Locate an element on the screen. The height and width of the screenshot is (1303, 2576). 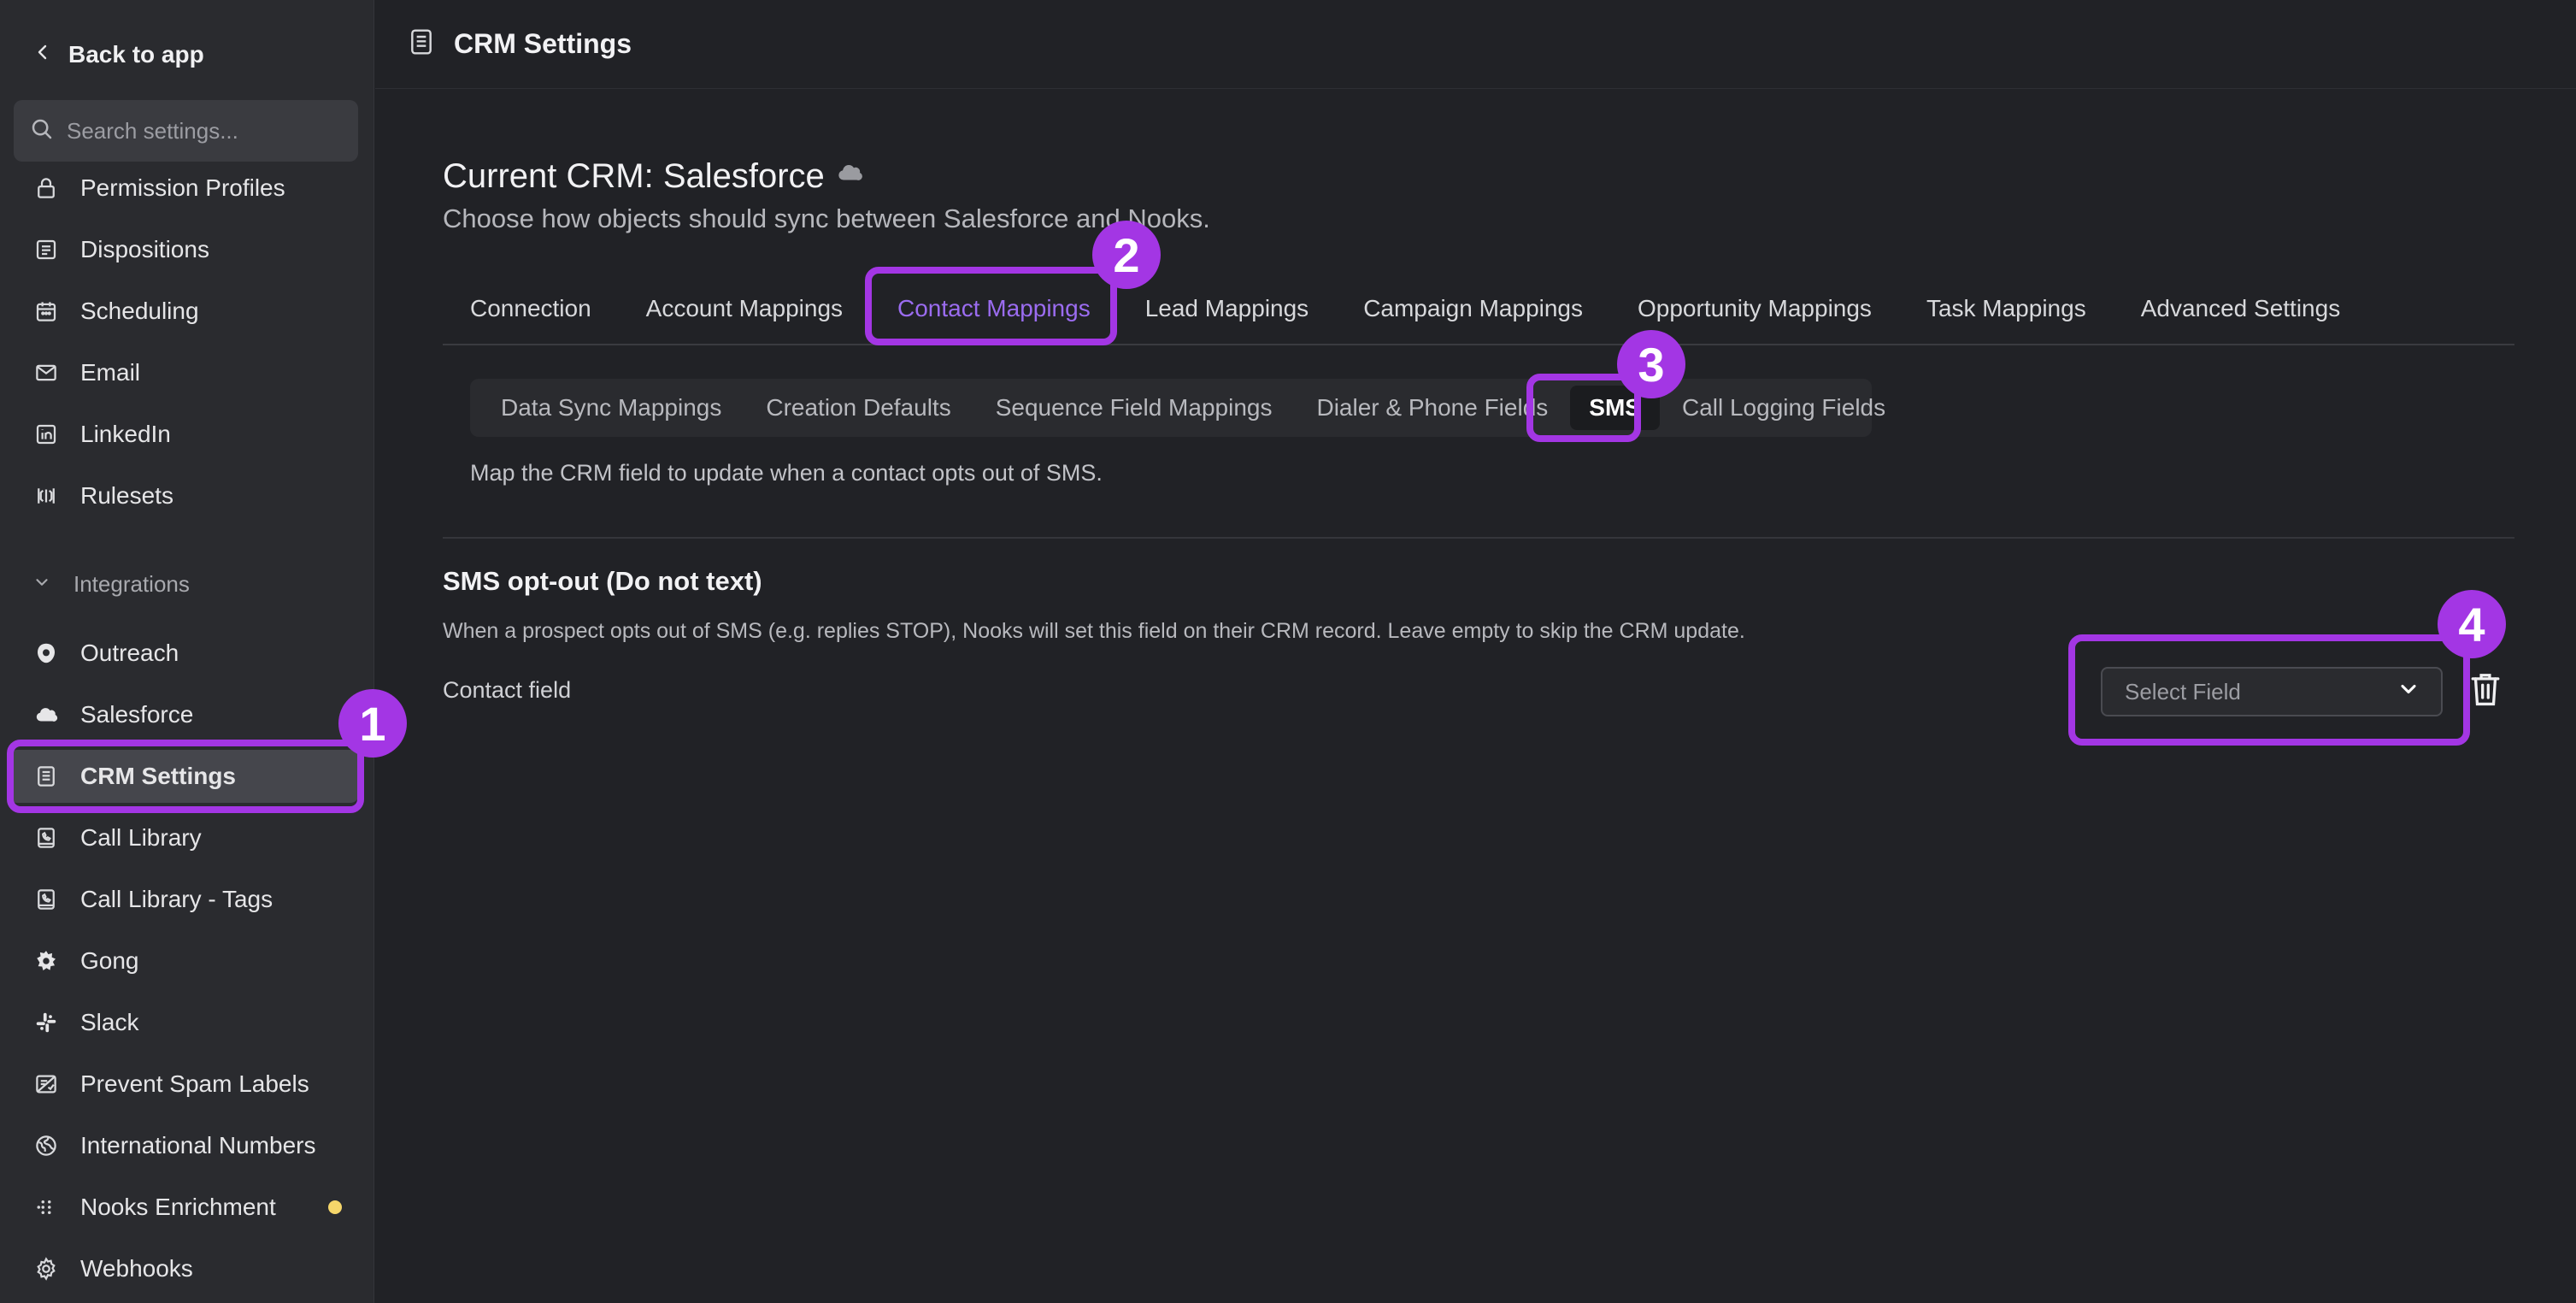
sidebar-item-label: Slack is located at coordinates (109, 1022).